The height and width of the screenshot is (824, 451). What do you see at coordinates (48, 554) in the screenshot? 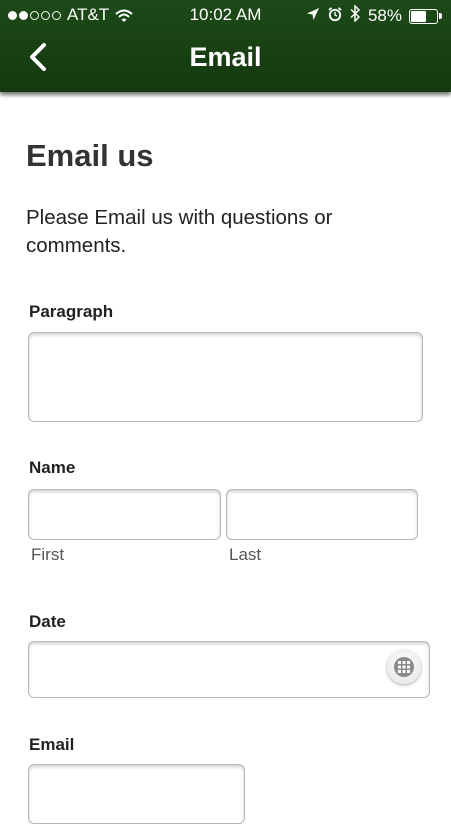
I see `first-name-sublabel: First` at bounding box center [48, 554].